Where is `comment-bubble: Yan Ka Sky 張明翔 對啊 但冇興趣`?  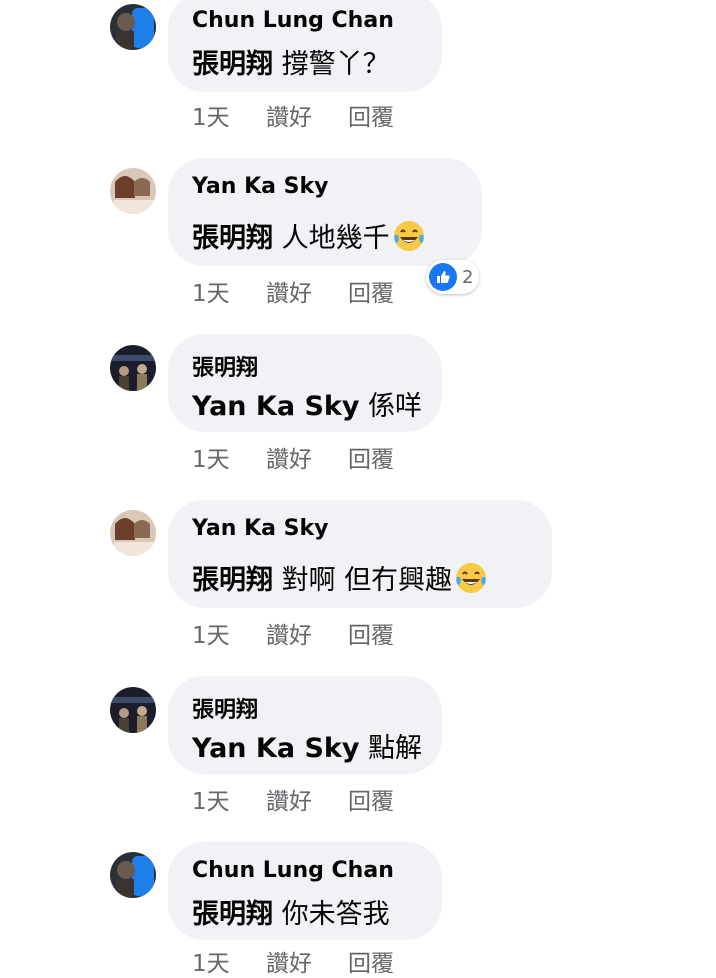 comment-bubble: Yan Ka Sky 張明翔 對啊 但冇興趣 is located at coordinates (360, 554).